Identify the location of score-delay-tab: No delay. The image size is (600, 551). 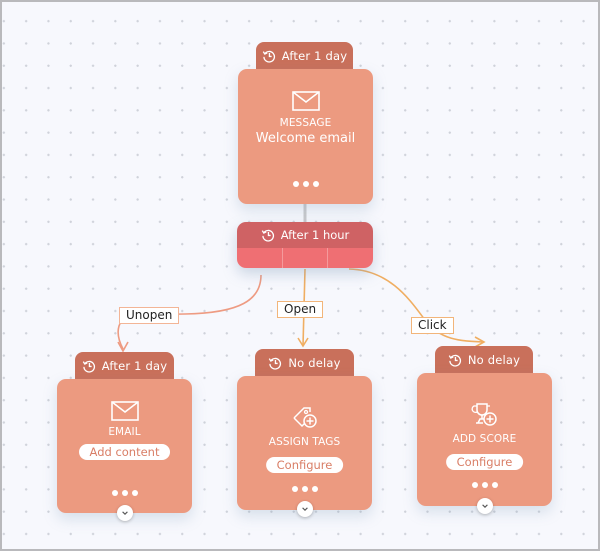
(484, 360).